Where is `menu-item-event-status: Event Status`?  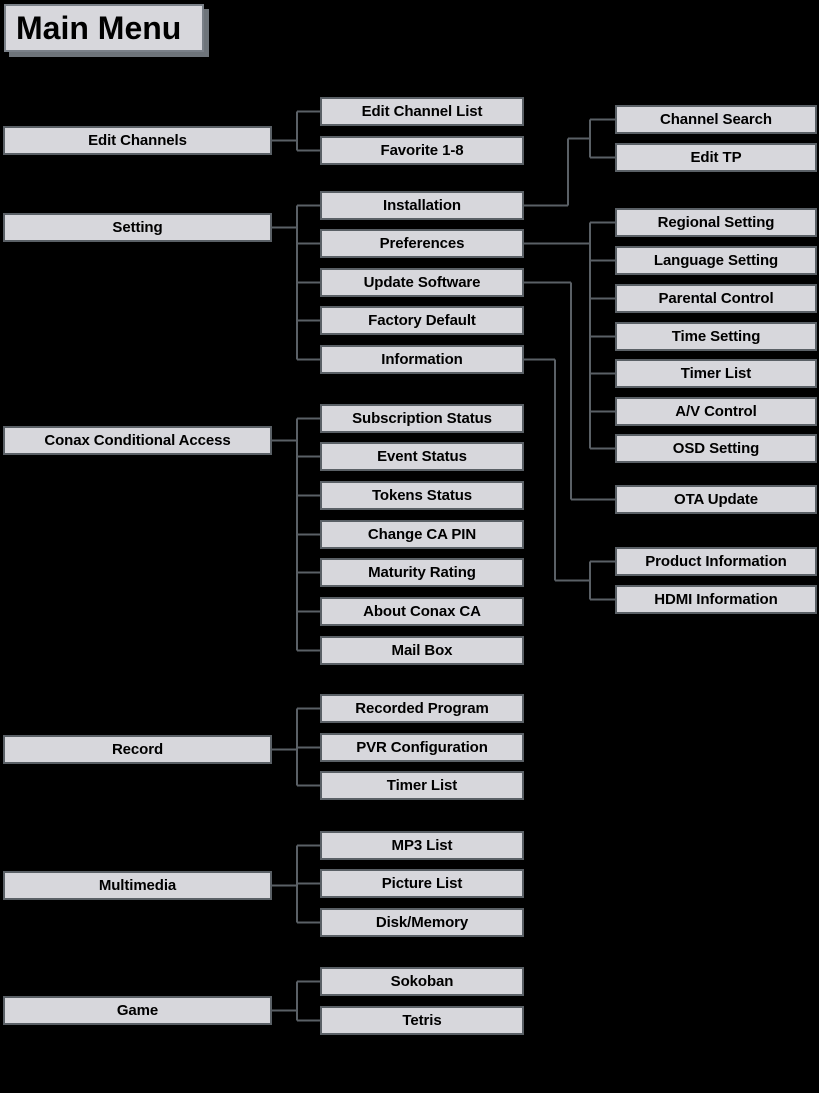
menu-item-event-status: Event Status is located at coordinates (422, 456).